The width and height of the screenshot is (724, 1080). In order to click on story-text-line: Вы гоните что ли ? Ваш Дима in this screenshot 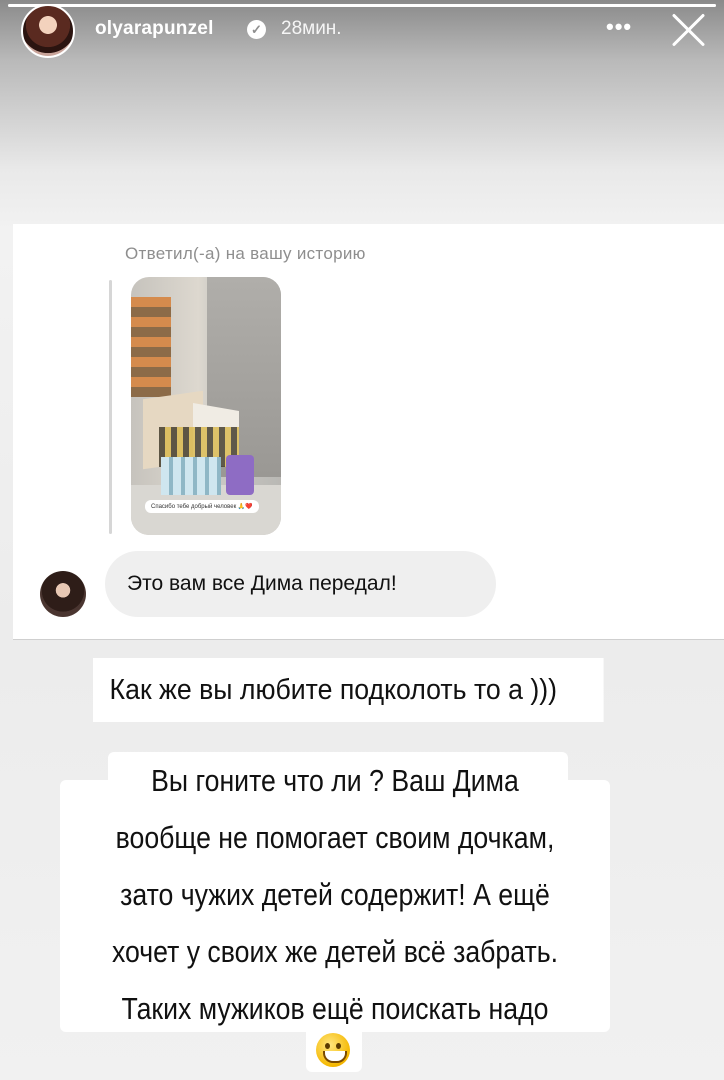, I will do `click(335, 780)`.